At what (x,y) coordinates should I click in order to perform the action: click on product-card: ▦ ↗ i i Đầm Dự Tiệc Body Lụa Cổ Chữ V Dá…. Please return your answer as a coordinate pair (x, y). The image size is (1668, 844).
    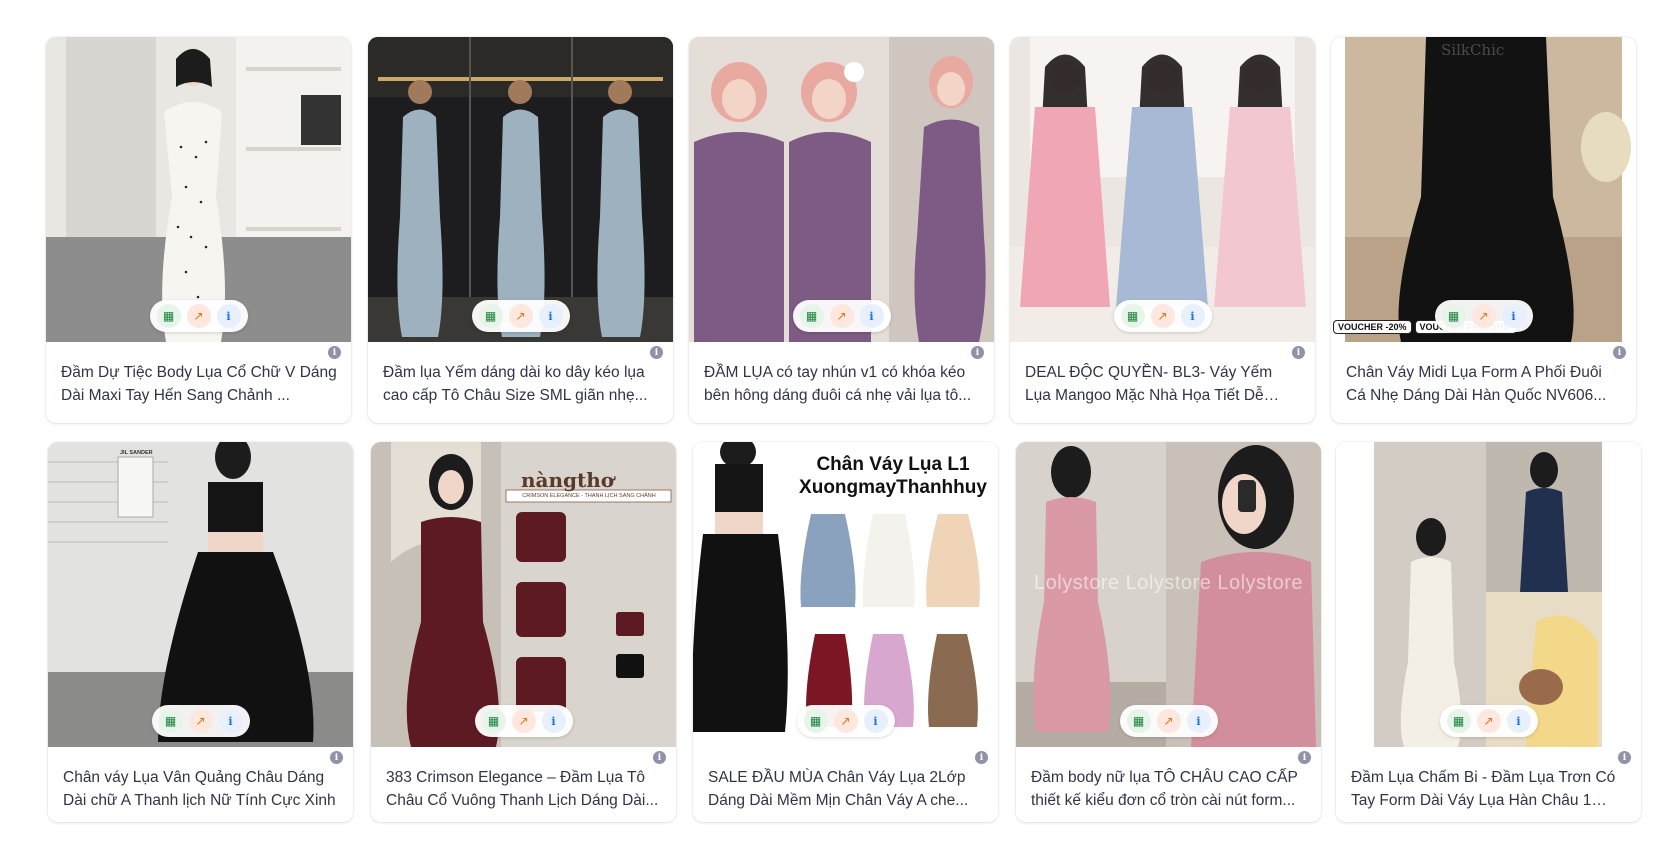
    Looking at the image, I should click on (198, 230).